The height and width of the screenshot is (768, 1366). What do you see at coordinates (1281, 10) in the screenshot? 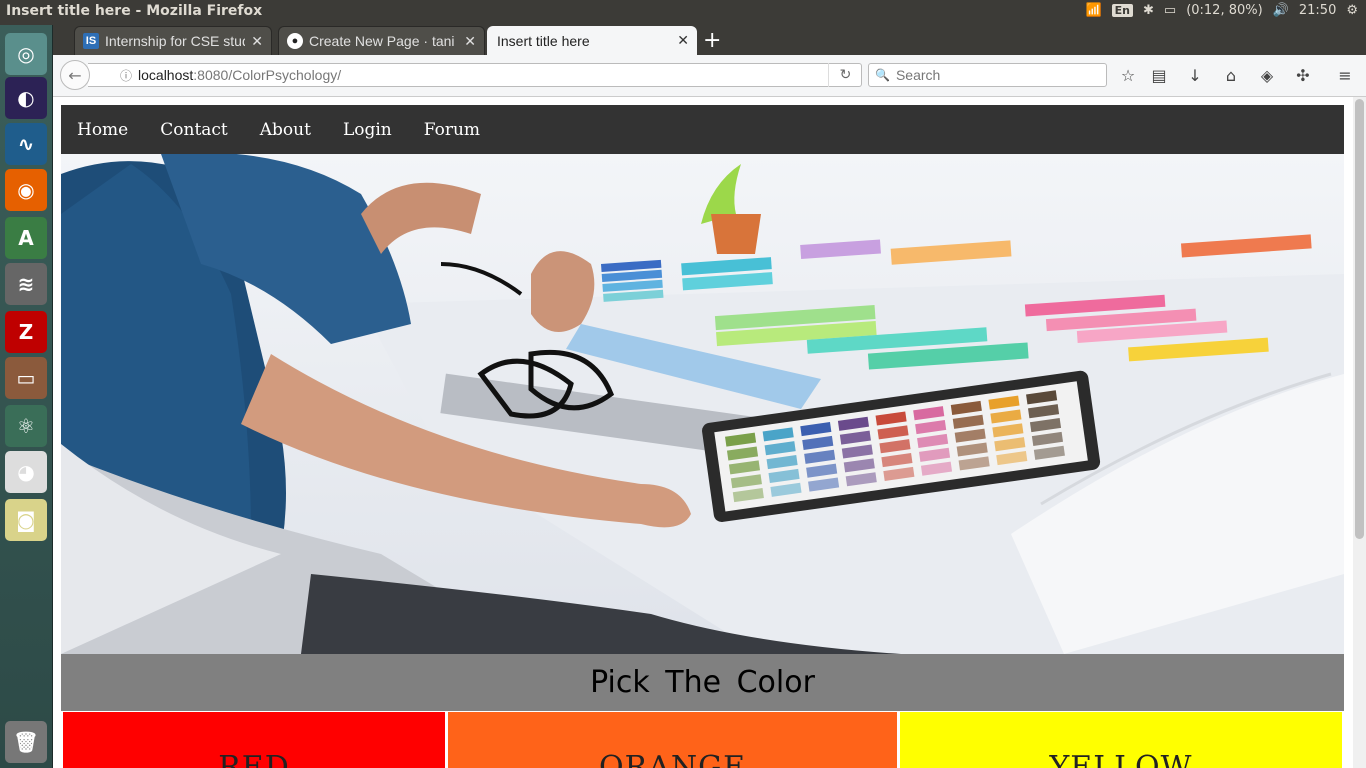
I see `volume-icon: 🔊` at bounding box center [1281, 10].